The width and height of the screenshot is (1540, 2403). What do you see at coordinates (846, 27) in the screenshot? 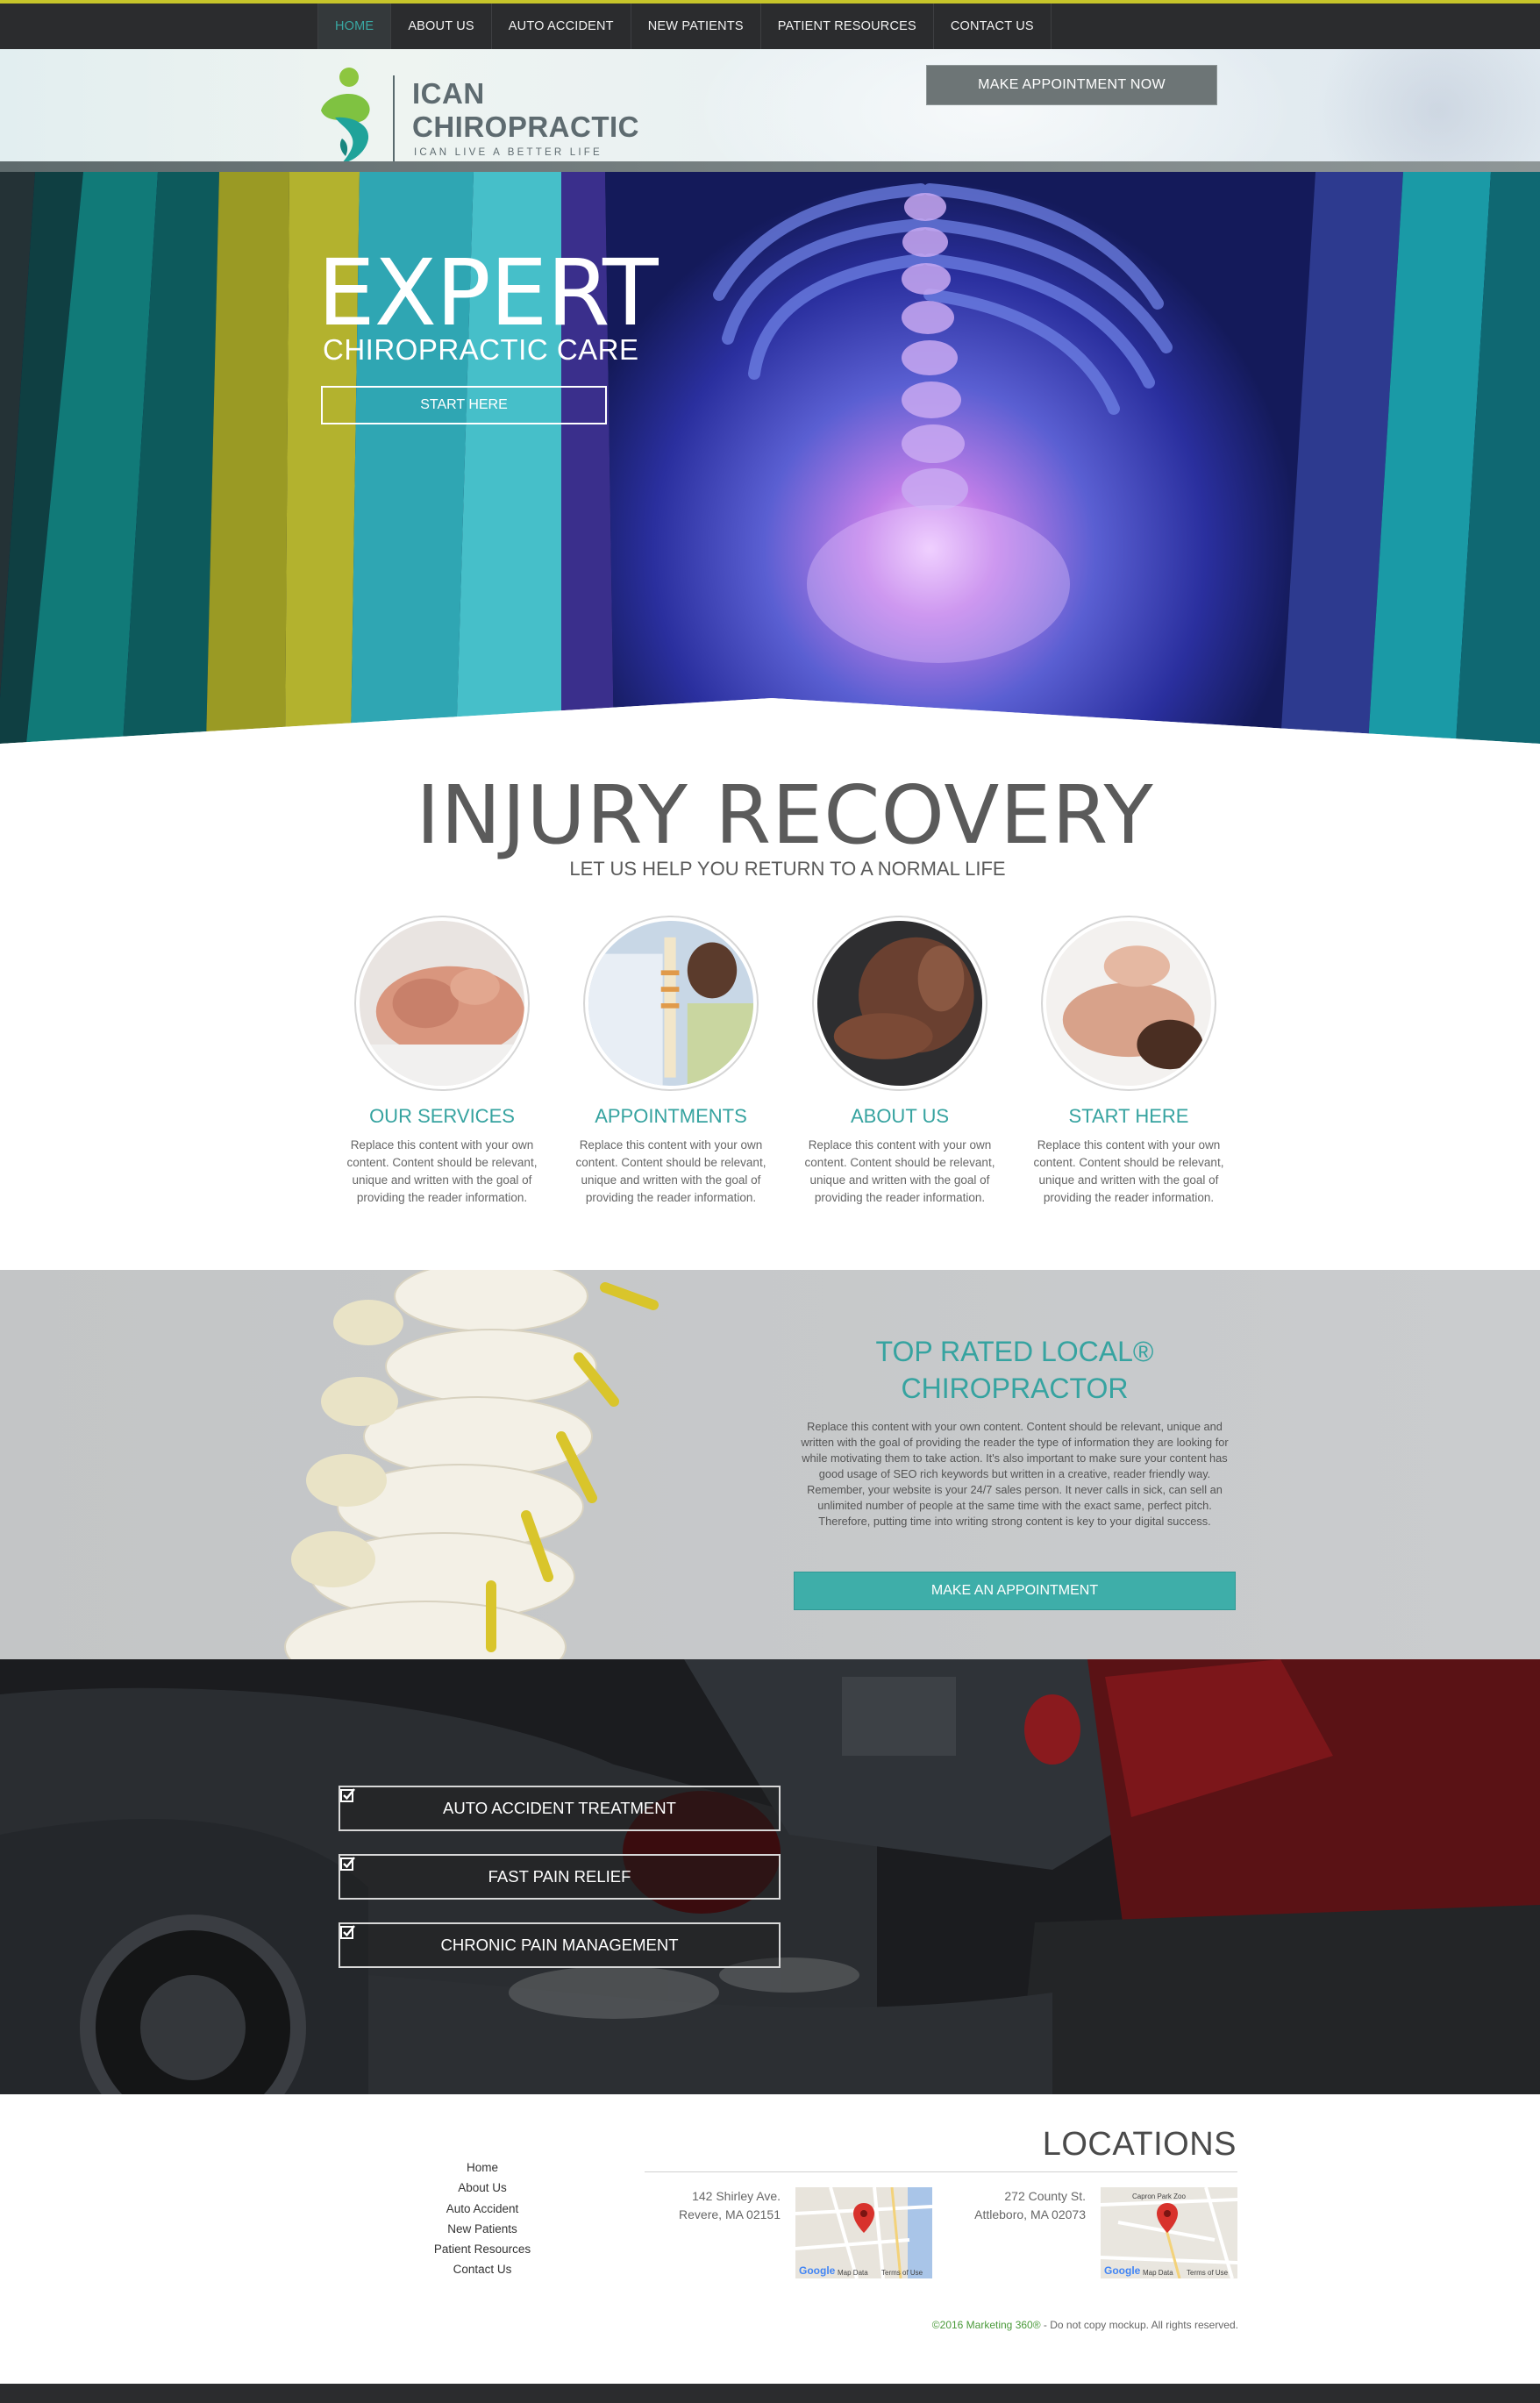
I see `nav-item-patient-resources: Patient Resources` at bounding box center [846, 27].